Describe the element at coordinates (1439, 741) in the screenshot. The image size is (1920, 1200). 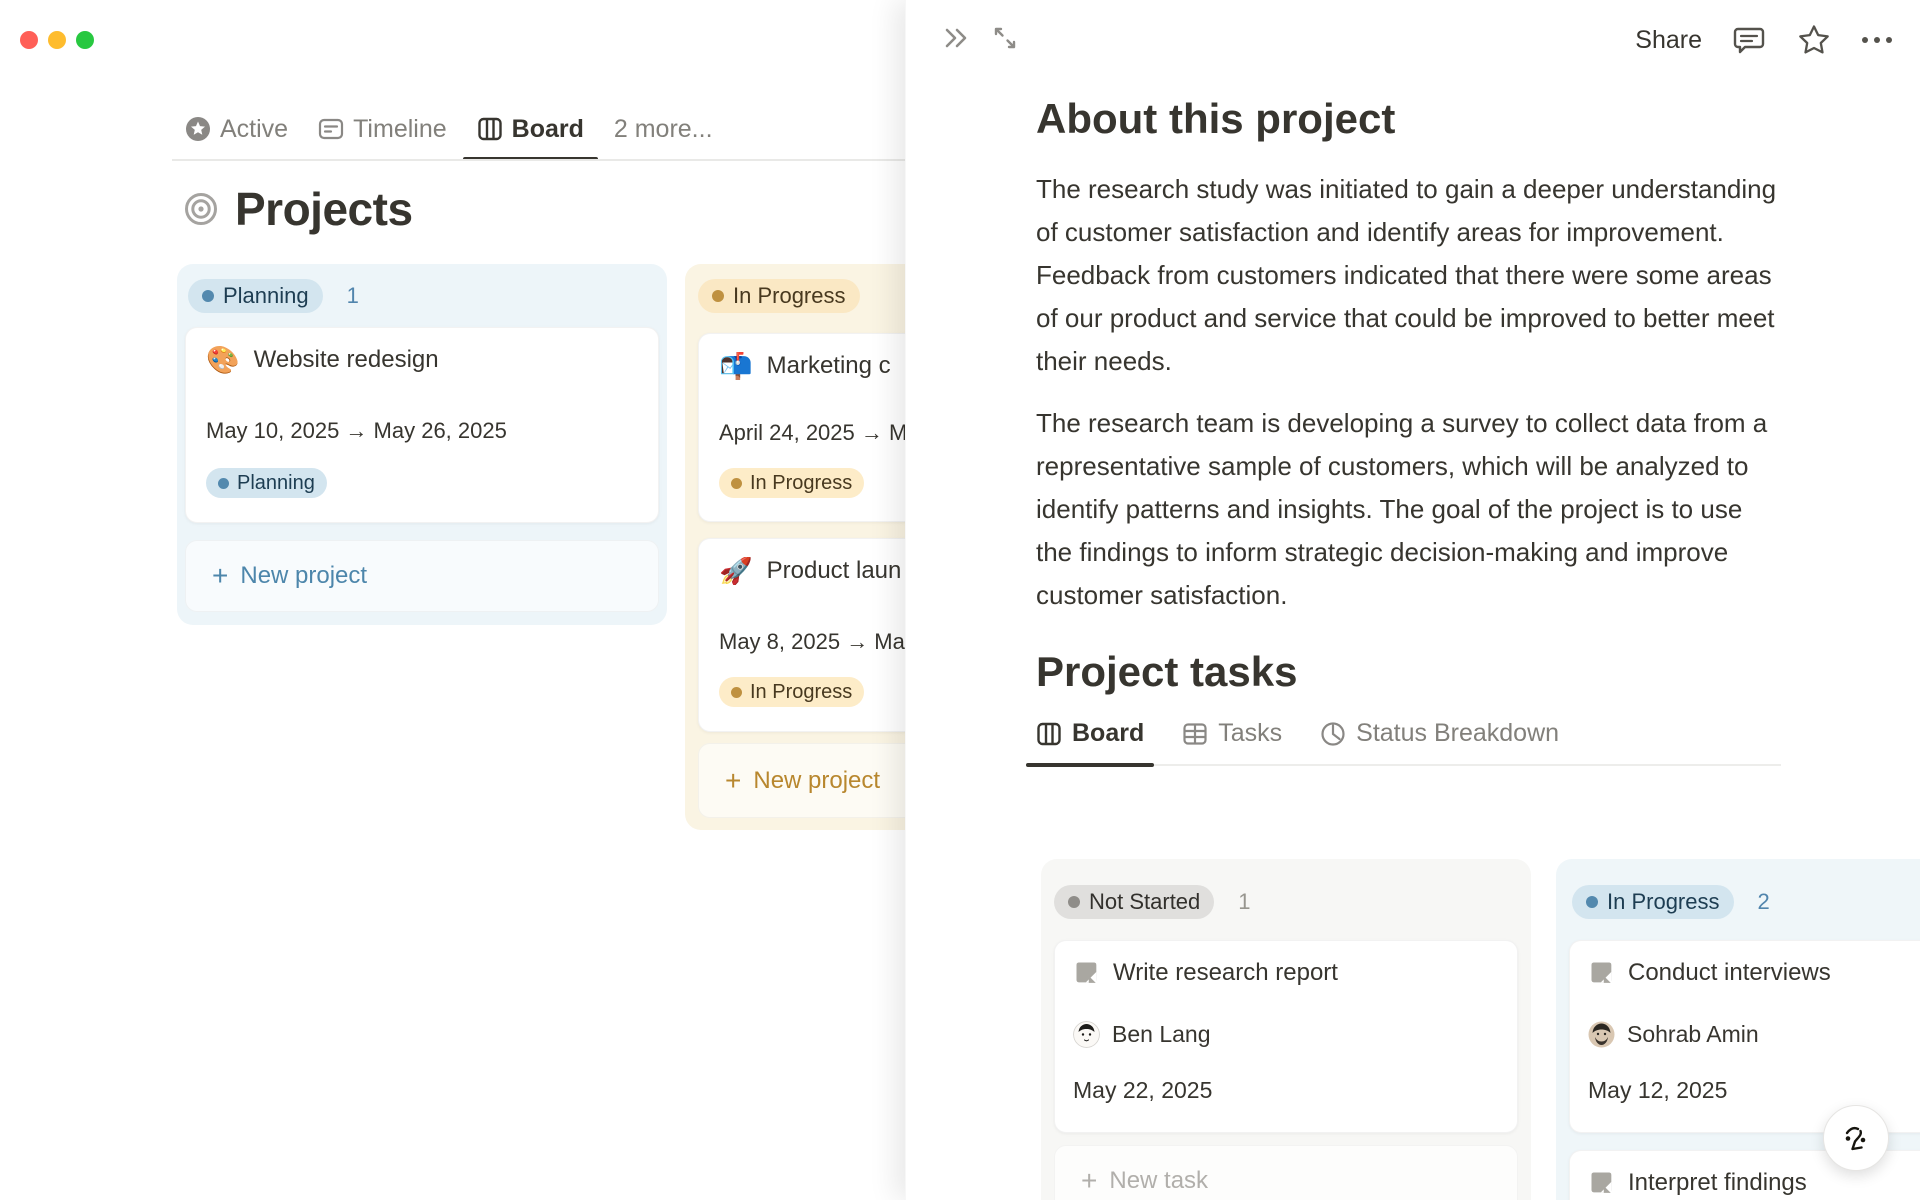
I see `tab-status-breakdown: Status Breakdown` at that location.